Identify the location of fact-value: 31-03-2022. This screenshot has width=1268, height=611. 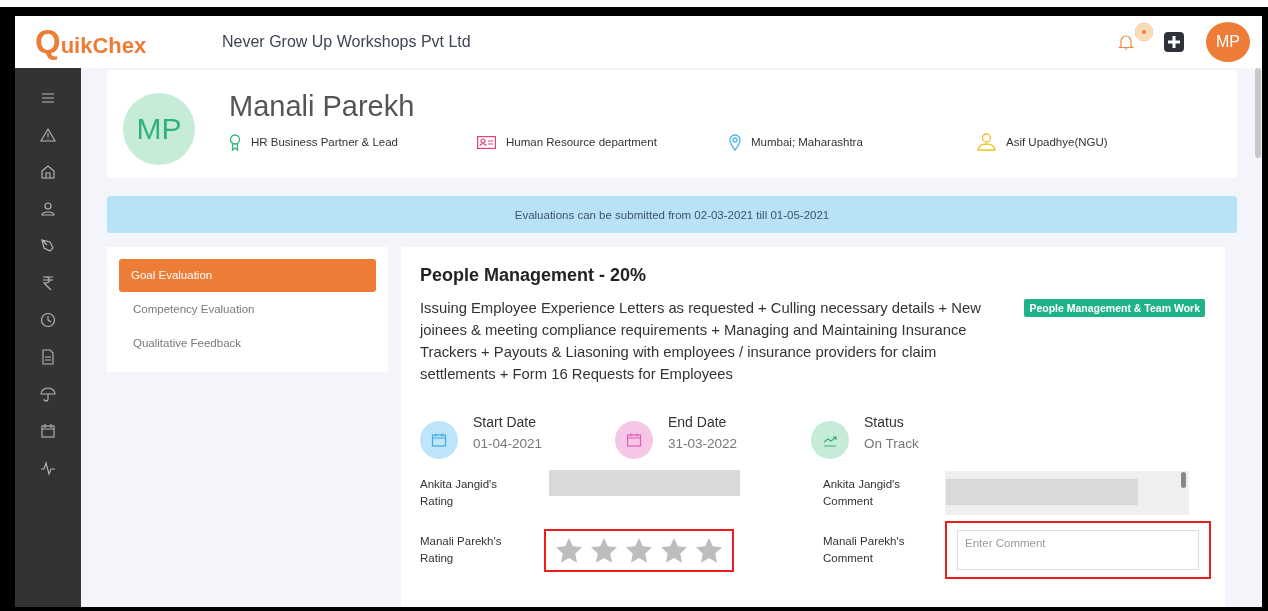
(703, 443).